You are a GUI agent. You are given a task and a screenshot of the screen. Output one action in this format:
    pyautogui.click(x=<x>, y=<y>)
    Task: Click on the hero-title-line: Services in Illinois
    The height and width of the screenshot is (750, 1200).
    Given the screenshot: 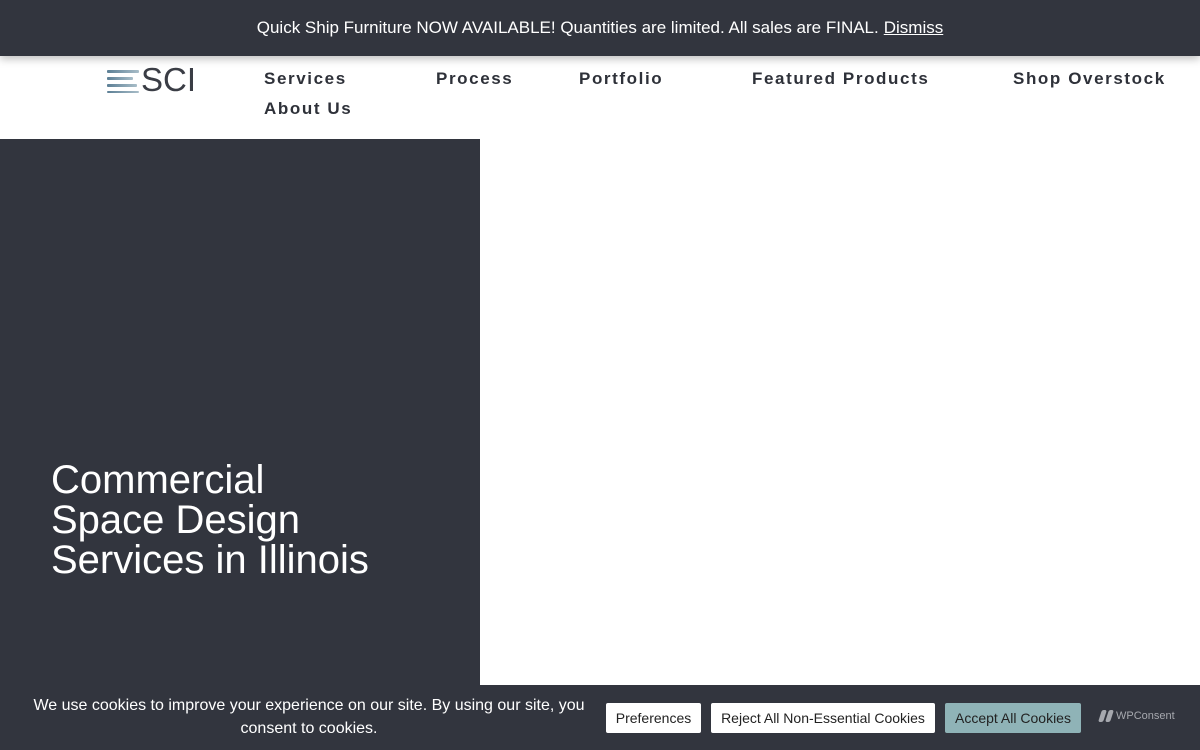 What is the action you would take?
    pyautogui.click(x=210, y=560)
    